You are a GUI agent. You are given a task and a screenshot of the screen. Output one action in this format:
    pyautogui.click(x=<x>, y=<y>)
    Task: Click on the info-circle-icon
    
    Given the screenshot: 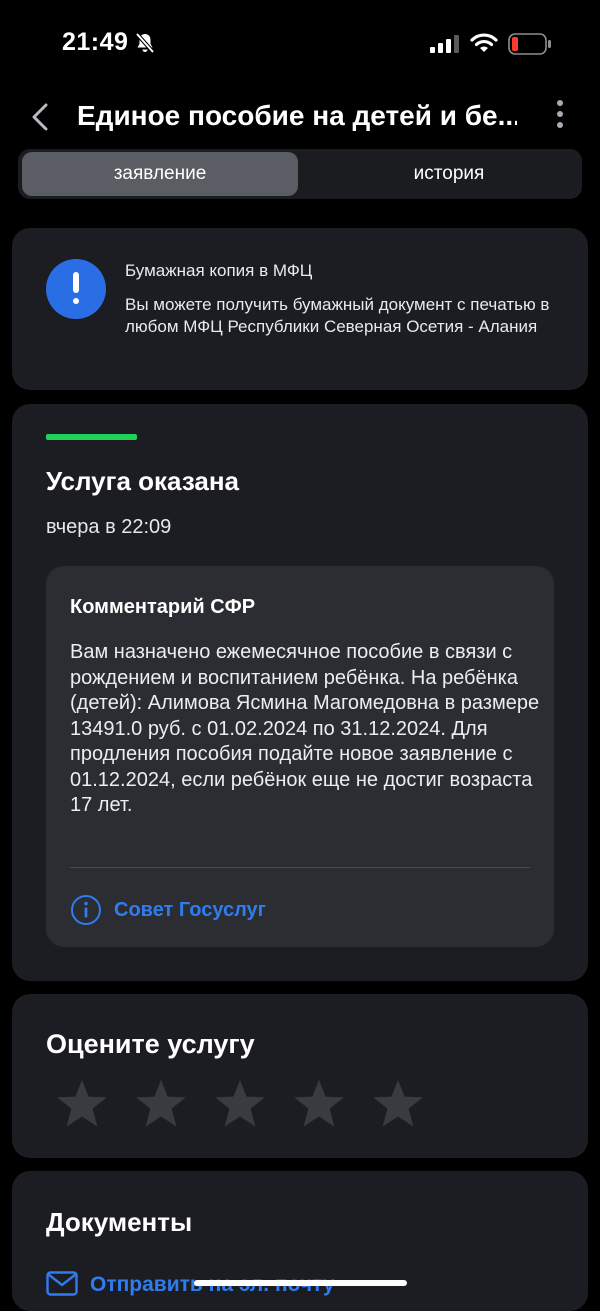 What is the action you would take?
    pyautogui.click(x=86, y=912)
    